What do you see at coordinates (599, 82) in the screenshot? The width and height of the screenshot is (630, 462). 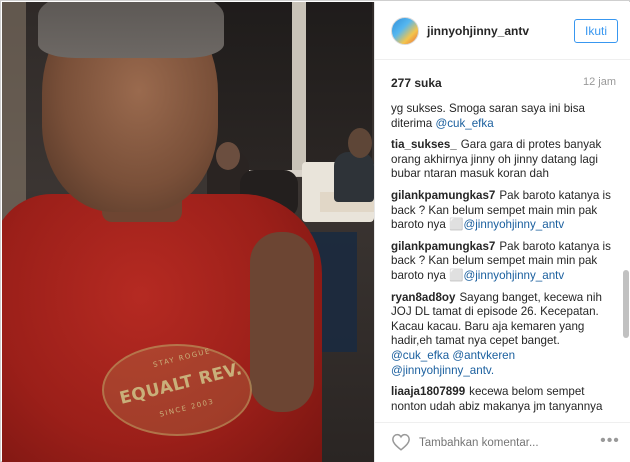 I see `post-timestamp: 12 jam` at bounding box center [599, 82].